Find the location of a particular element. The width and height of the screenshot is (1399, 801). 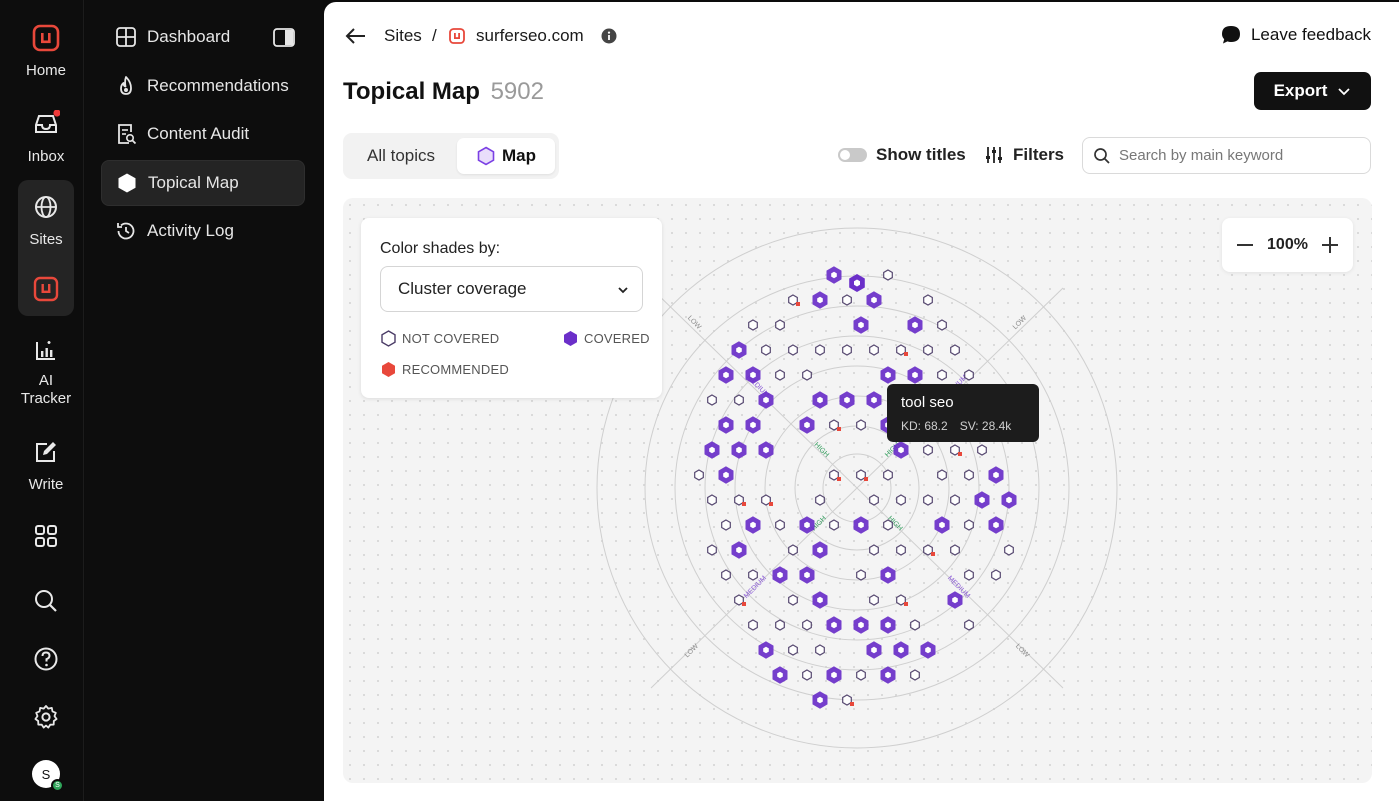

back-arrow-icon is located at coordinates (356, 36).